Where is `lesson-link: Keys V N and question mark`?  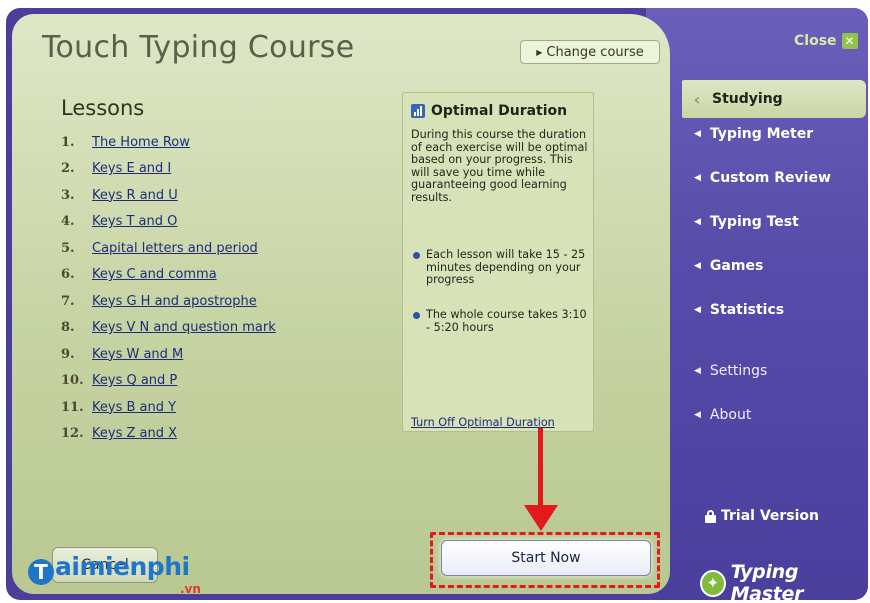
lesson-link: Keys V N and question mark is located at coordinates (184, 327).